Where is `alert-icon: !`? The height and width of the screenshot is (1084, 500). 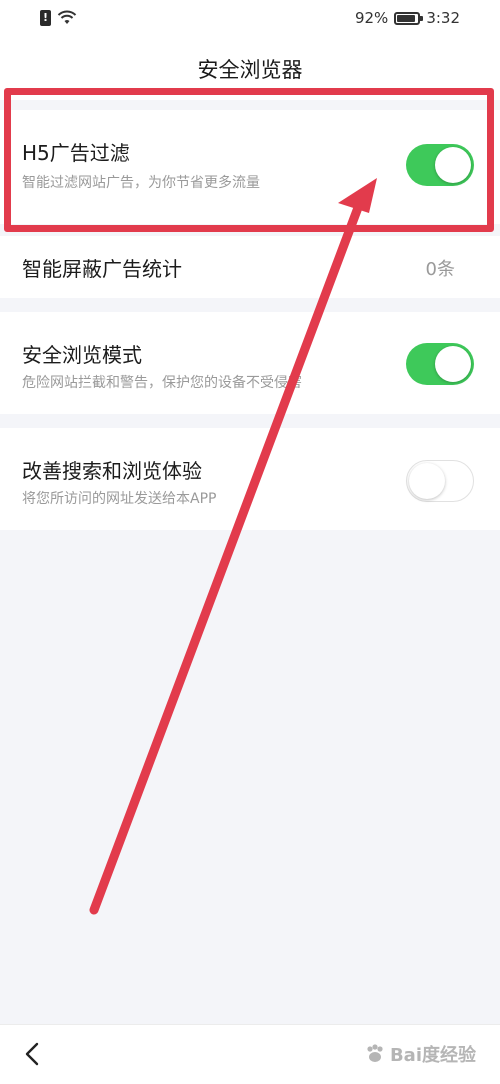 alert-icon: ! is located at coordinates (45, 18).